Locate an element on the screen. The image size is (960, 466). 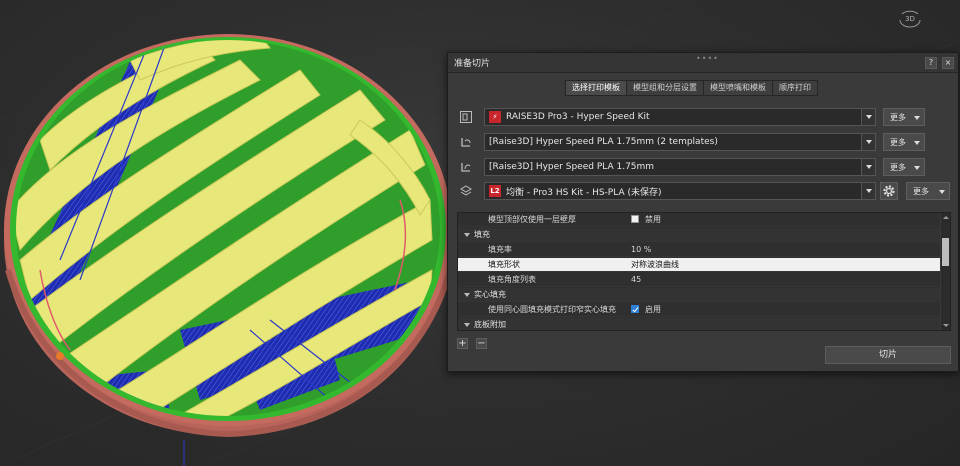
drag-grip-icon: •••• is located at coordinates (707, 58).